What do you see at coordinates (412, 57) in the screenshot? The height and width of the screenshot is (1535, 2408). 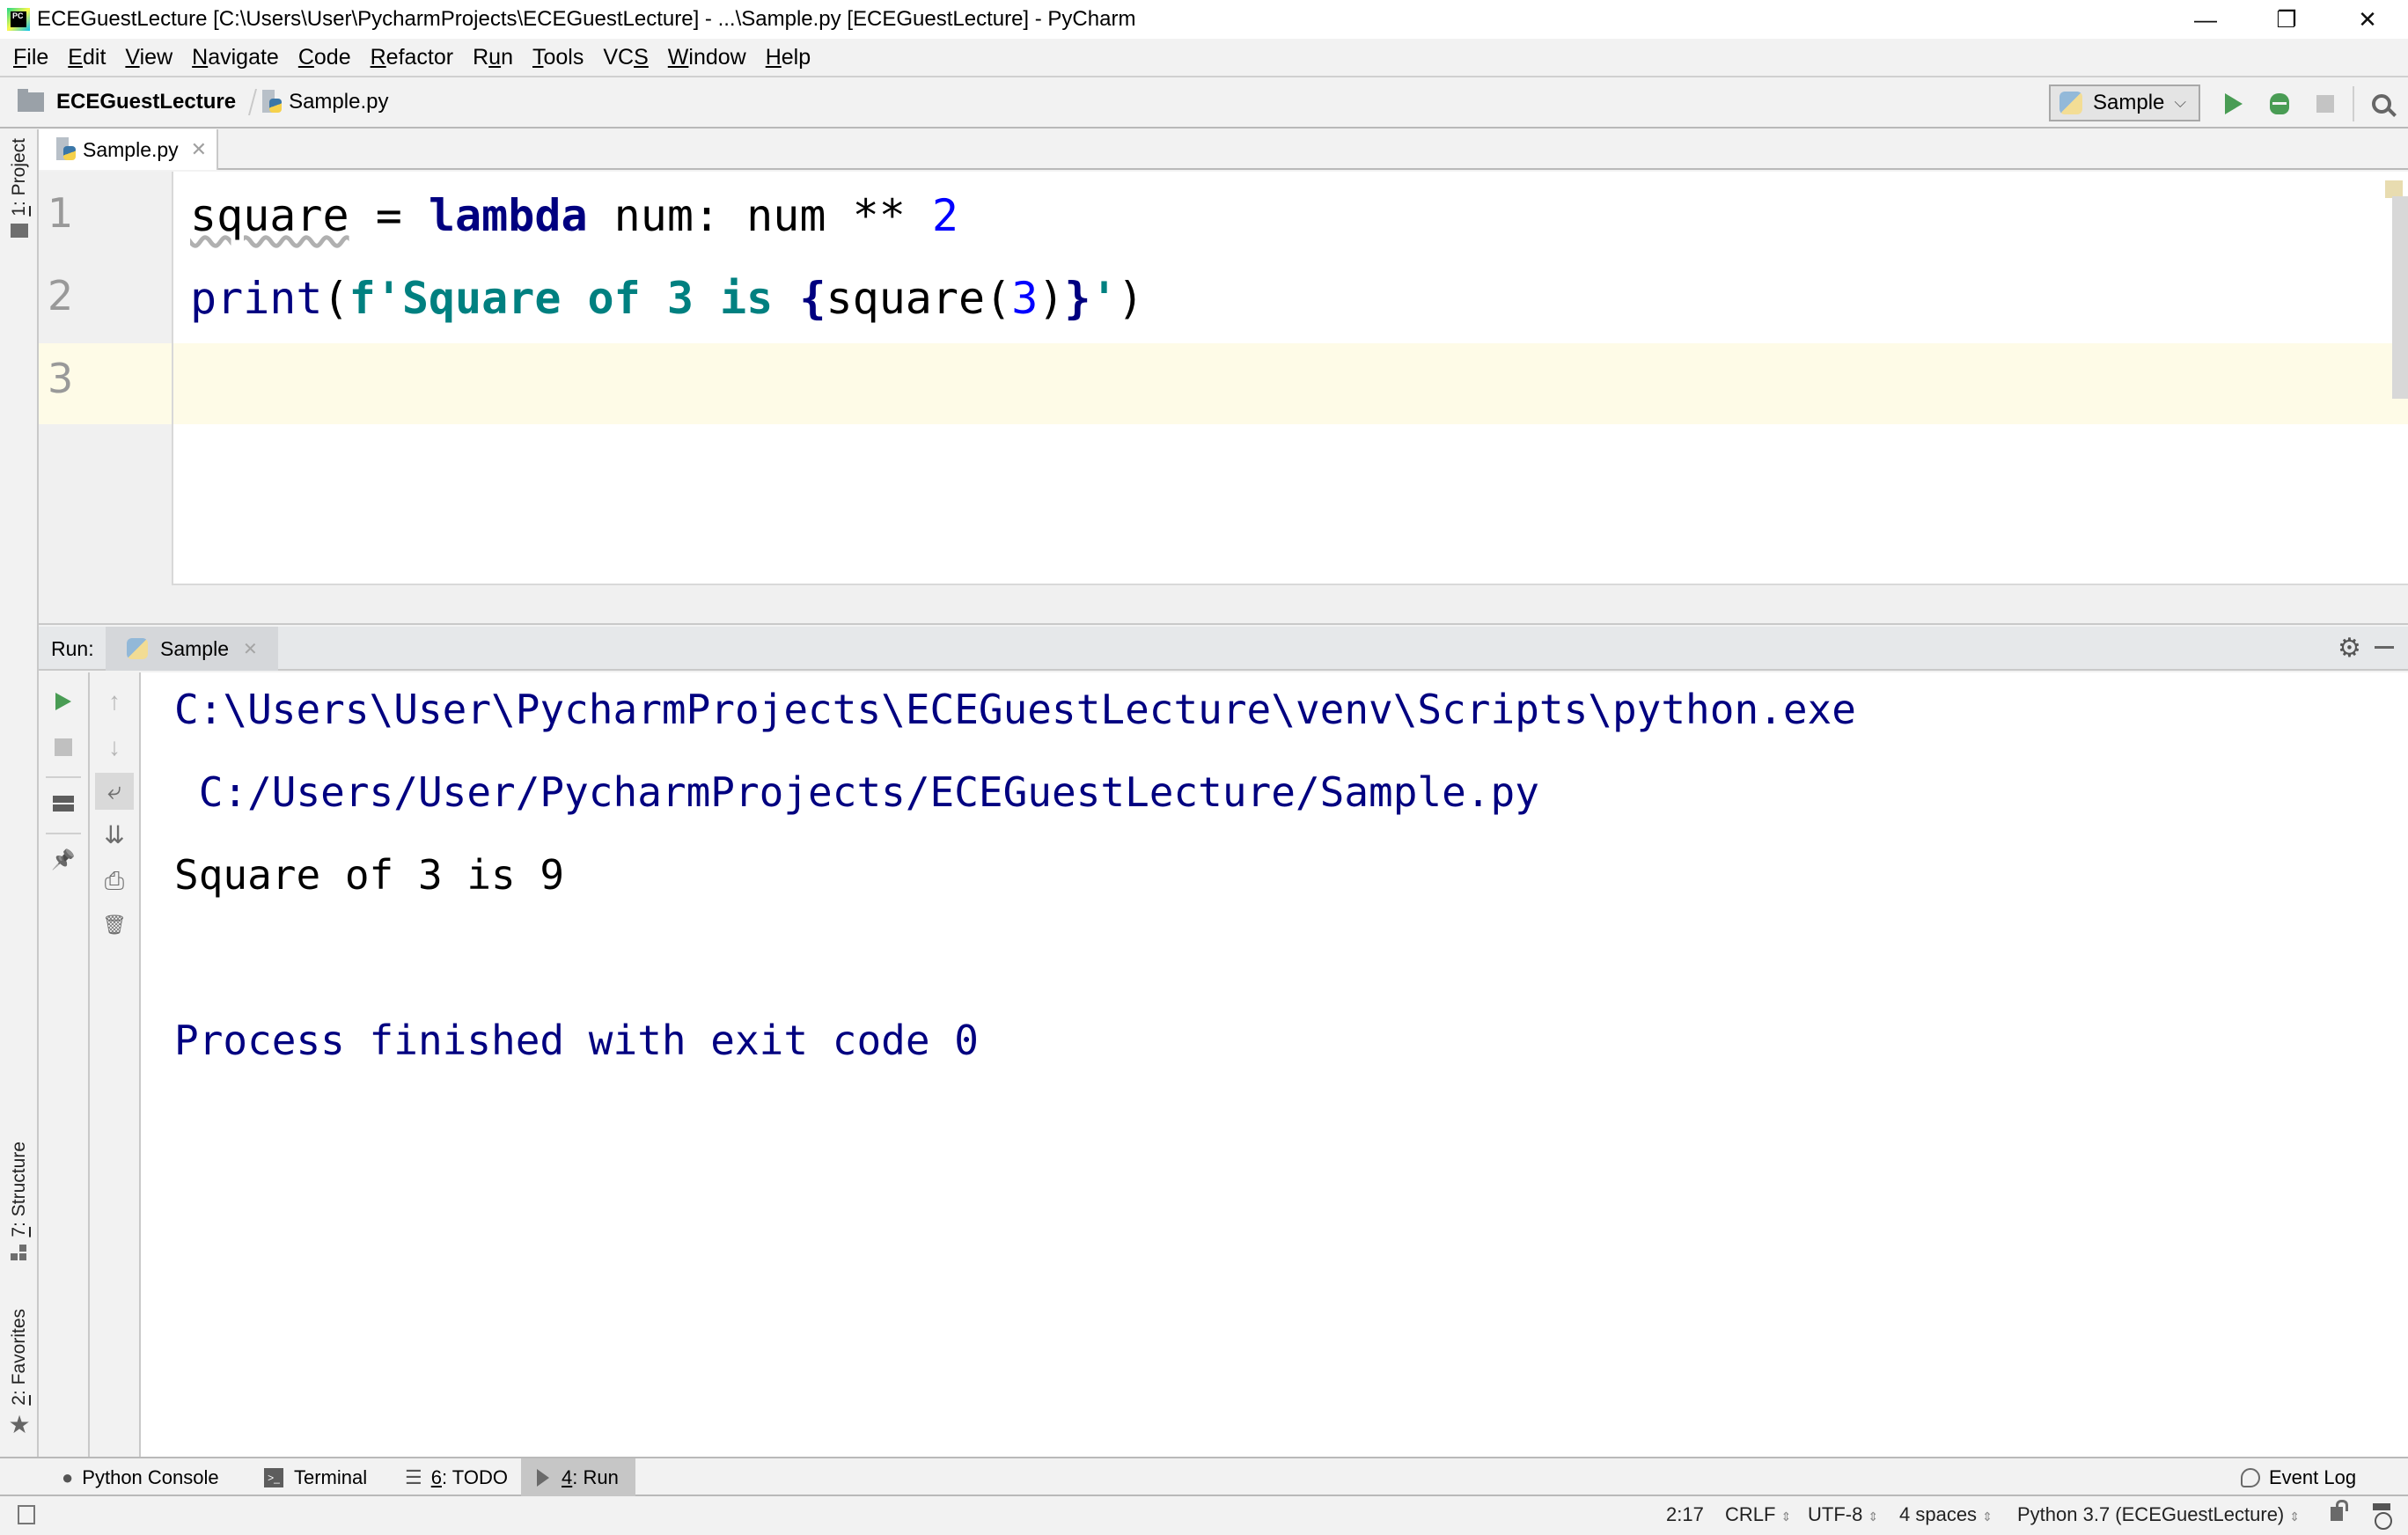 I see `menu-refactor: Refactor` at bounding box center [412, 57].